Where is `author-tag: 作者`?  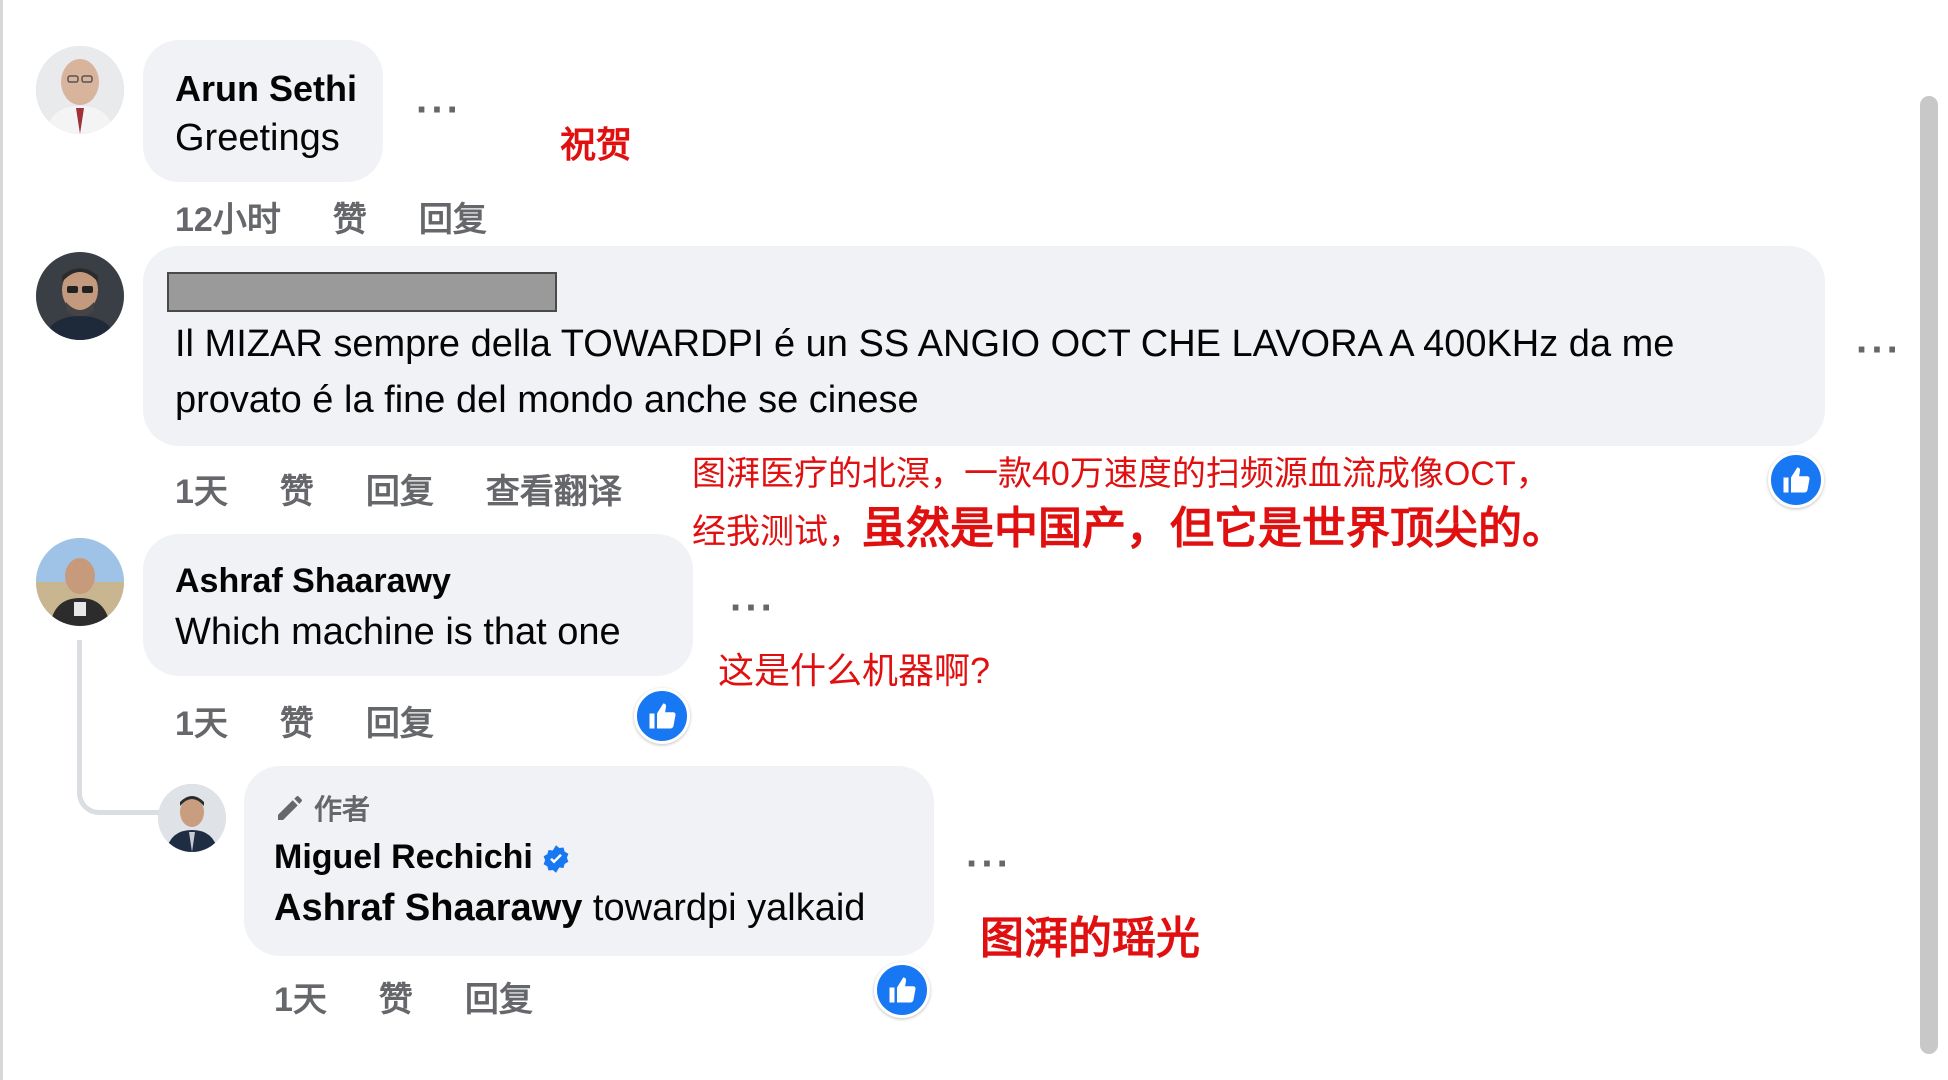 author-tag: 作者 is located at coordinates (322, 808).